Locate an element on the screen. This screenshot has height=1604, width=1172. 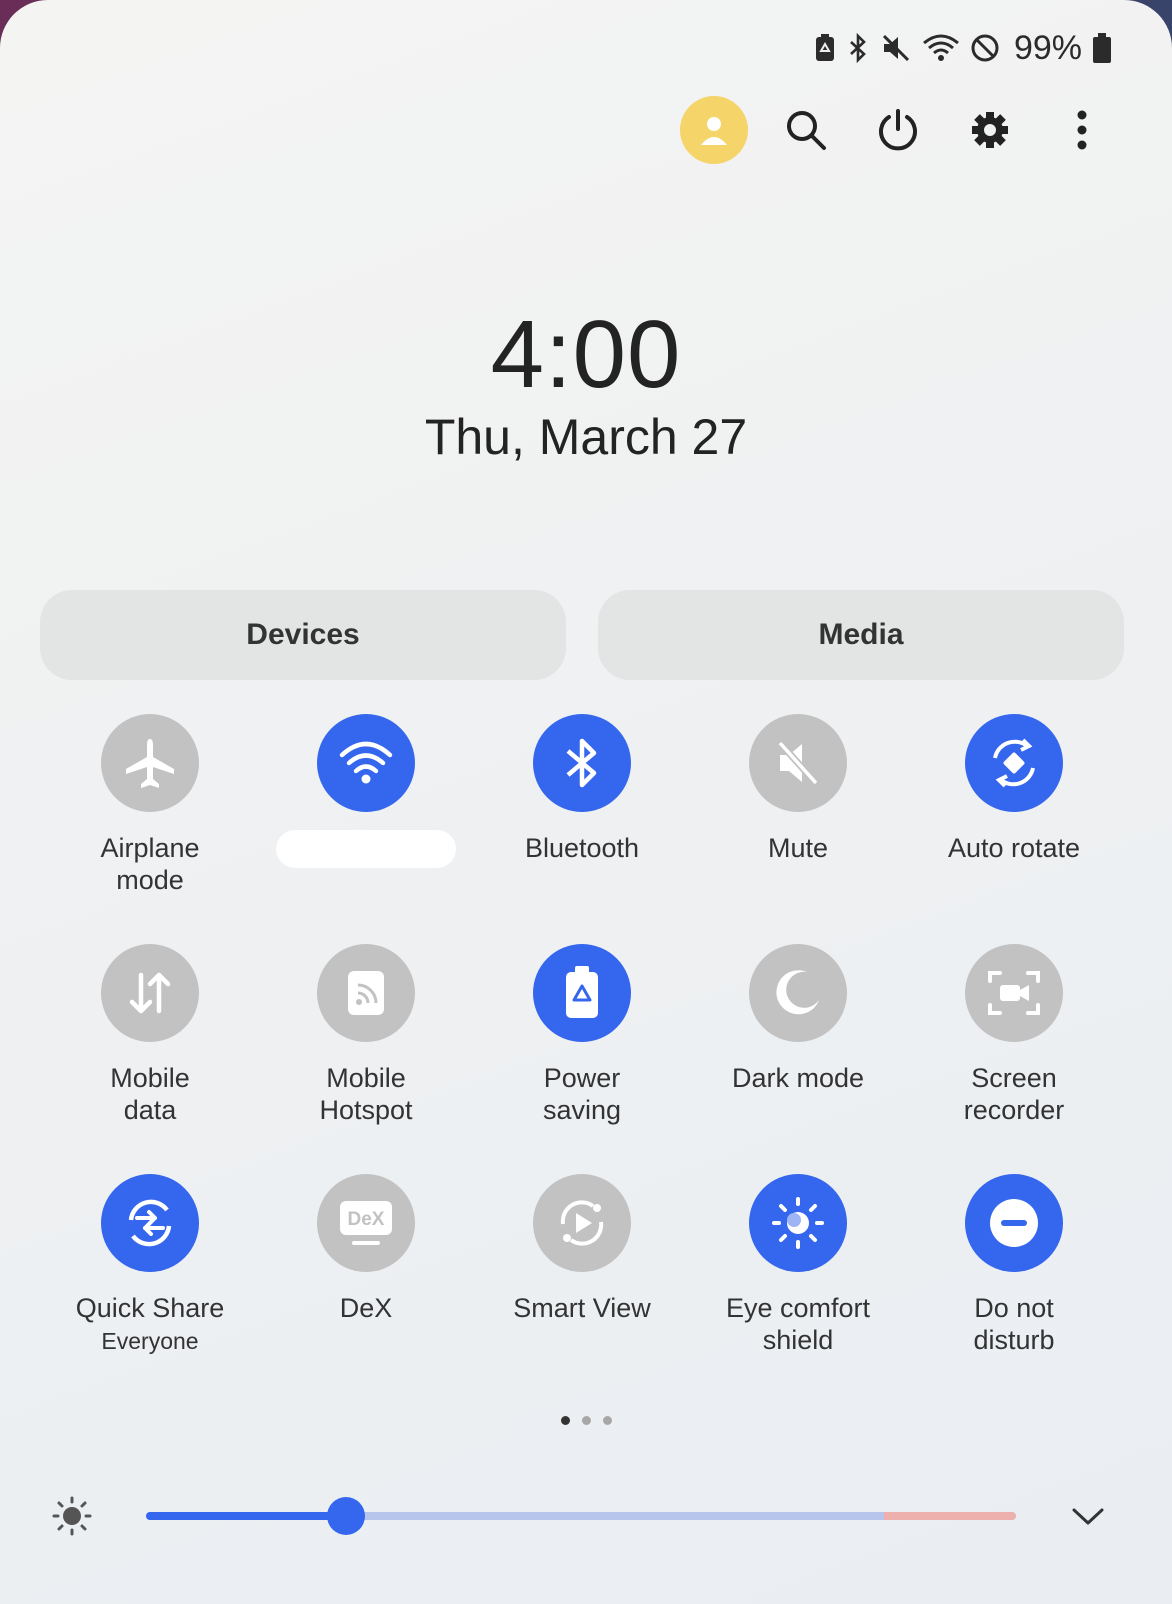
hotspot-icon is located at coordinates (366, 993).